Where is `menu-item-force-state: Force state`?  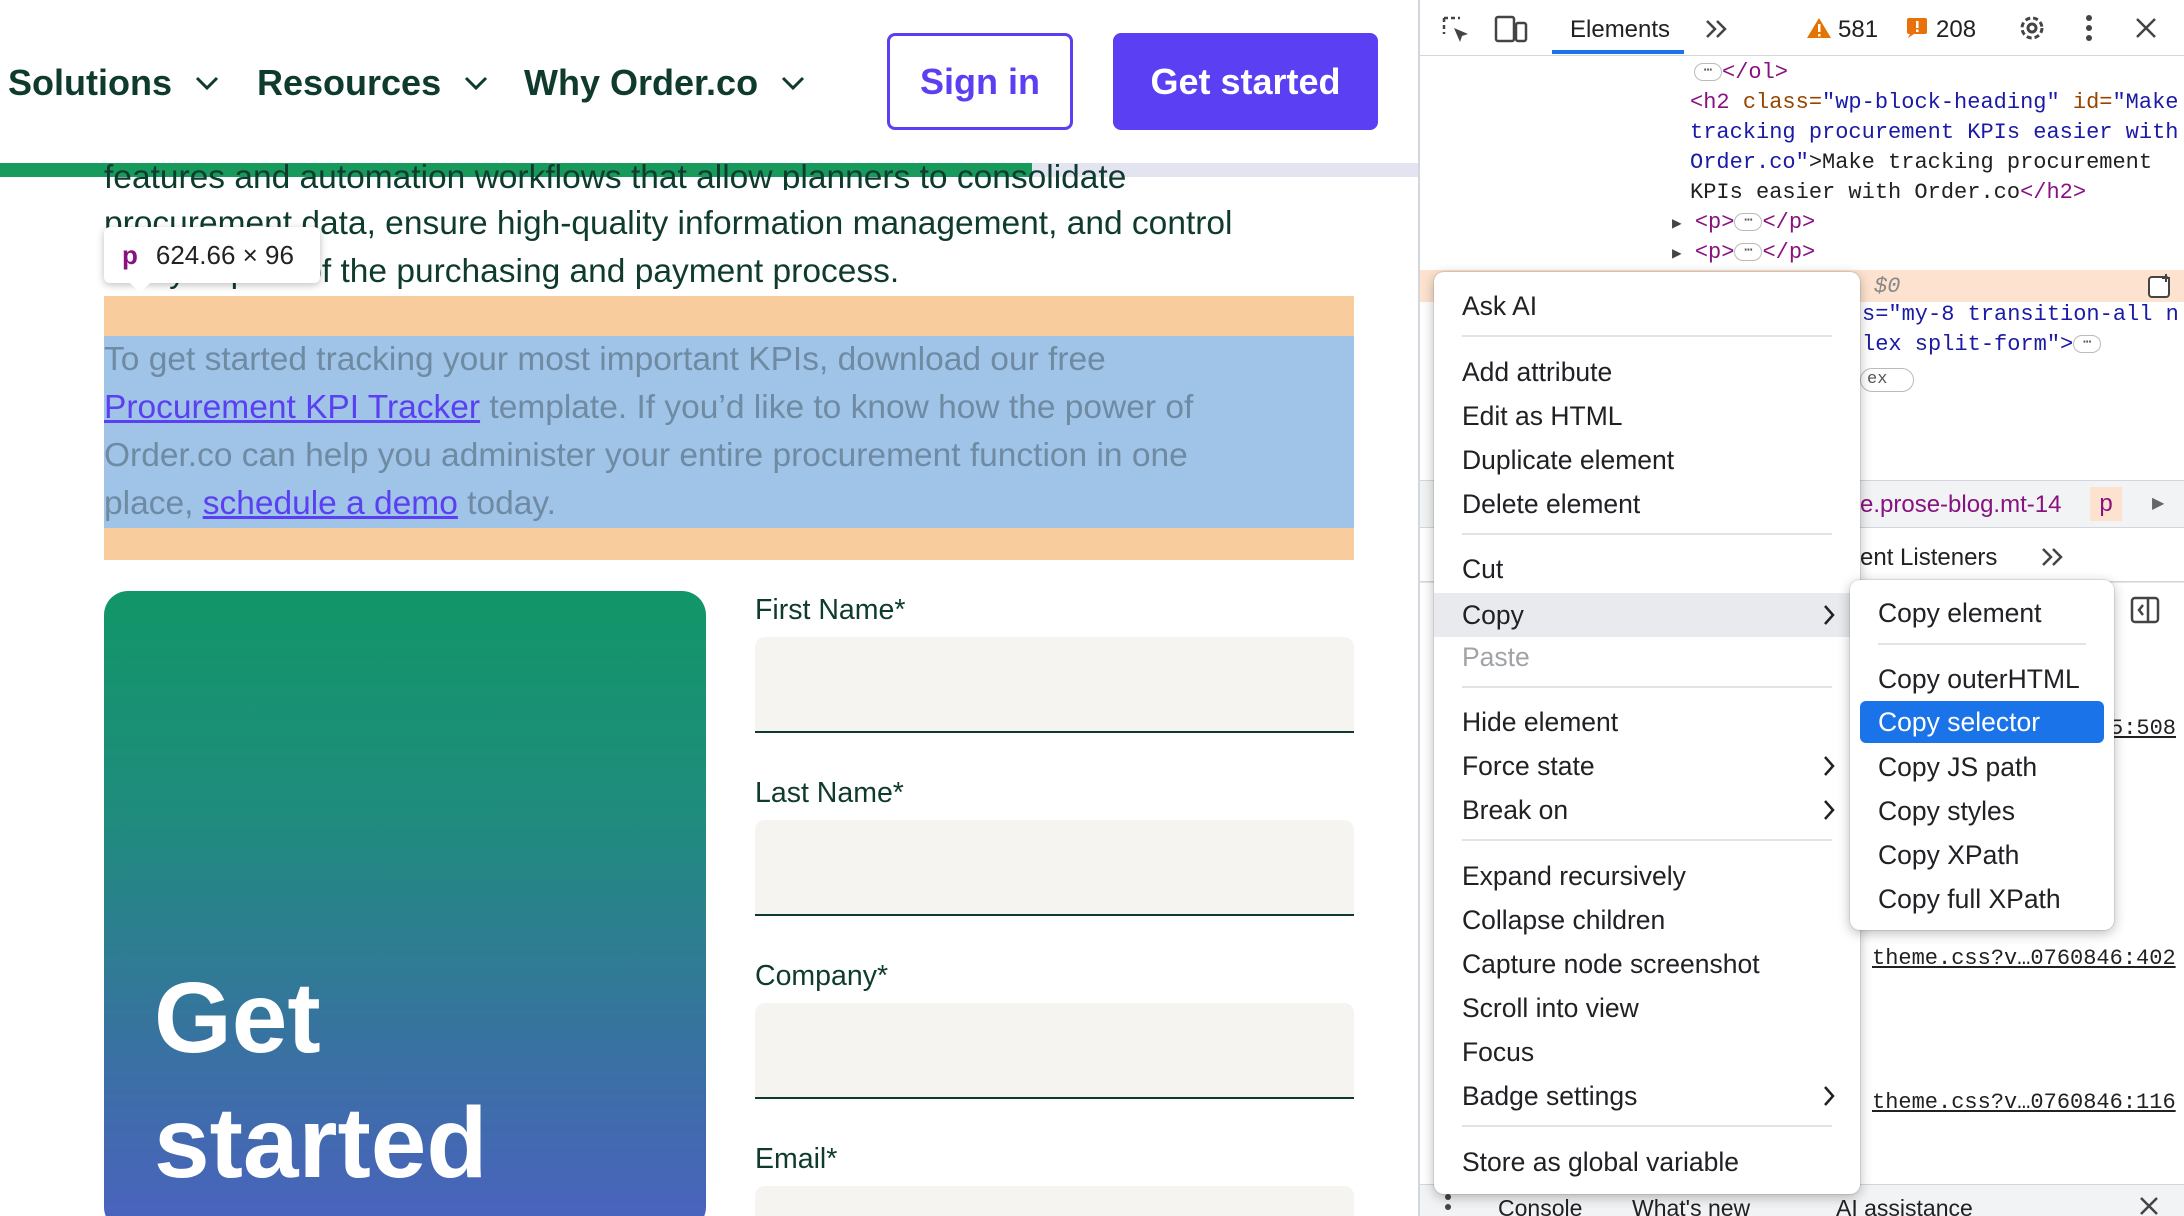
menu-item-force-state: Force state is located at coordinates (1647, 766).